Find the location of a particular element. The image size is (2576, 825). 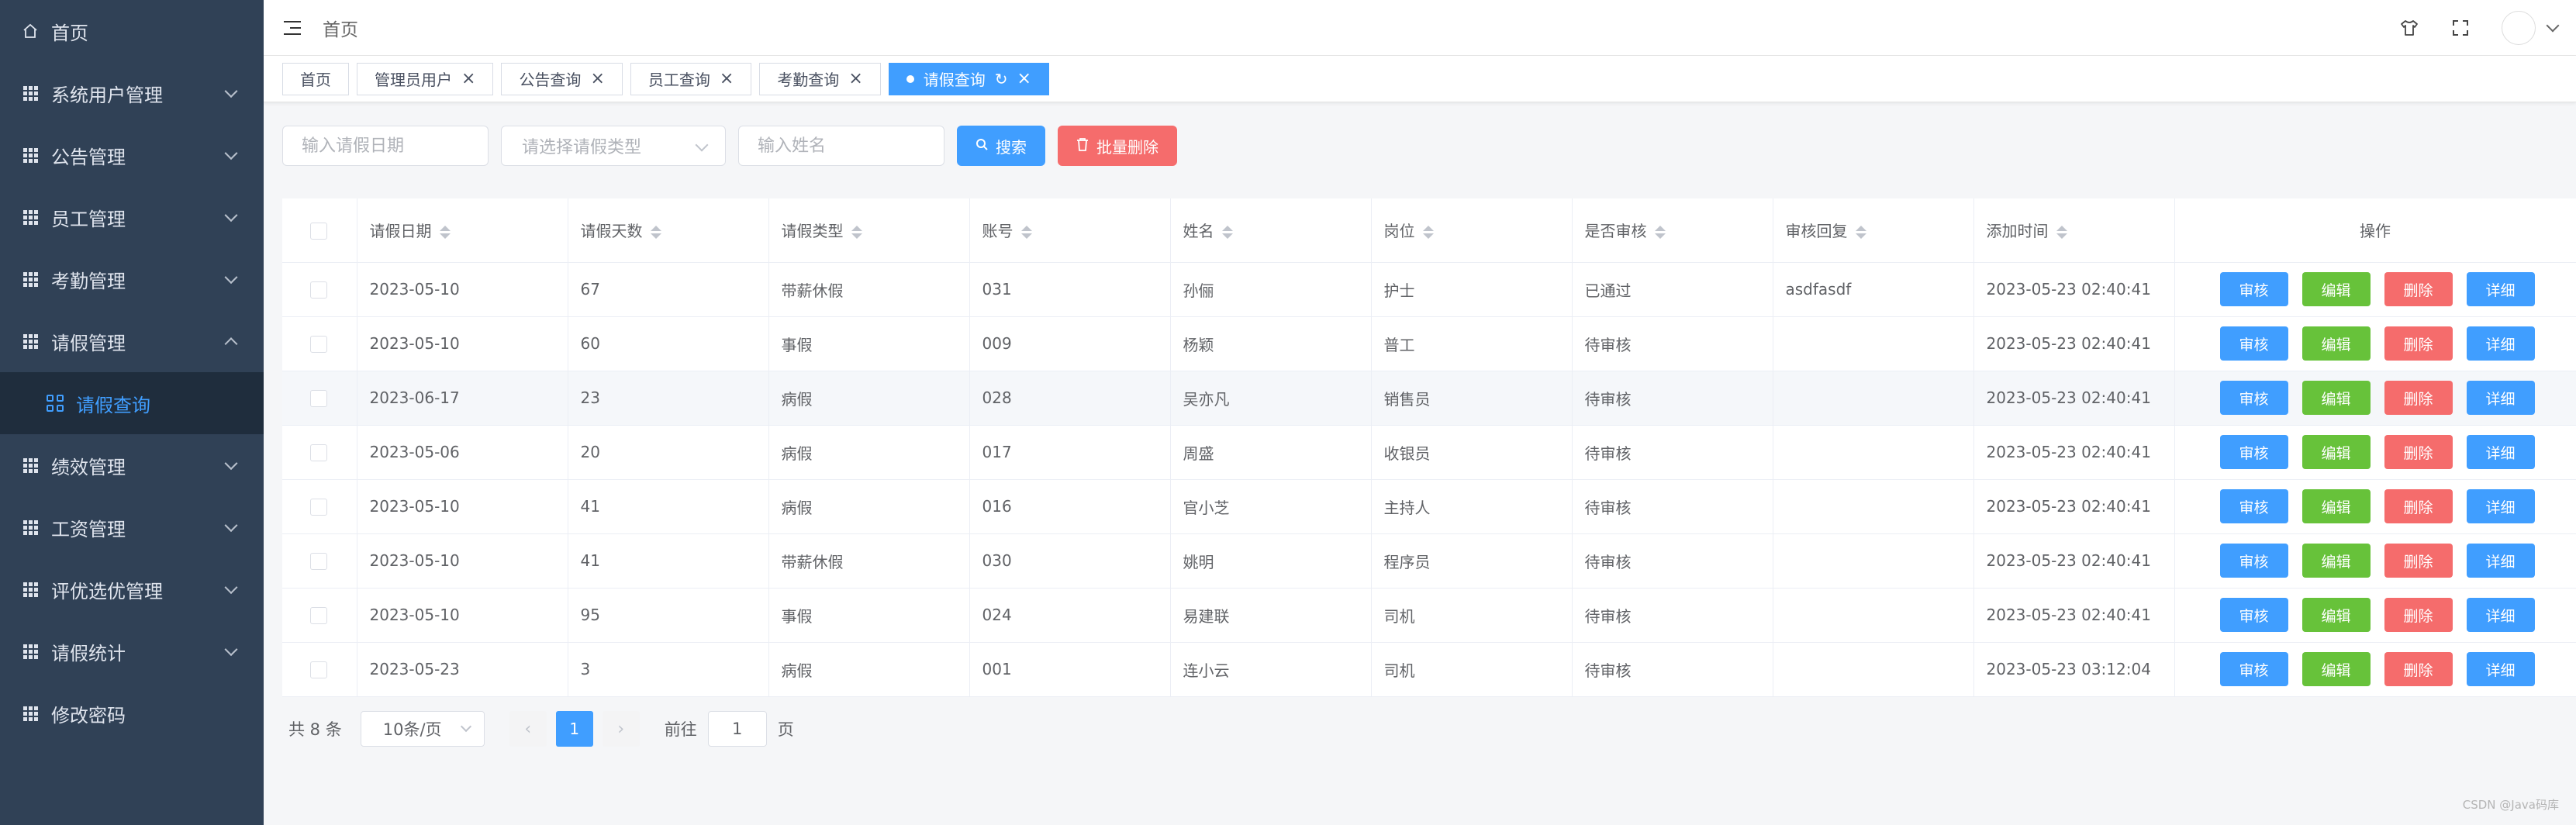

column-header-7: 审核回复 is located at coordinates (1873, 231).